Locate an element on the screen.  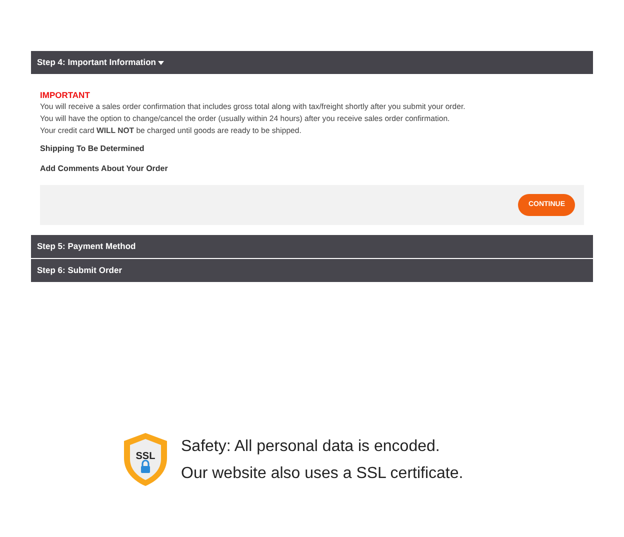
important-heading: IMPORTANT is located at coordinates (65, 95).